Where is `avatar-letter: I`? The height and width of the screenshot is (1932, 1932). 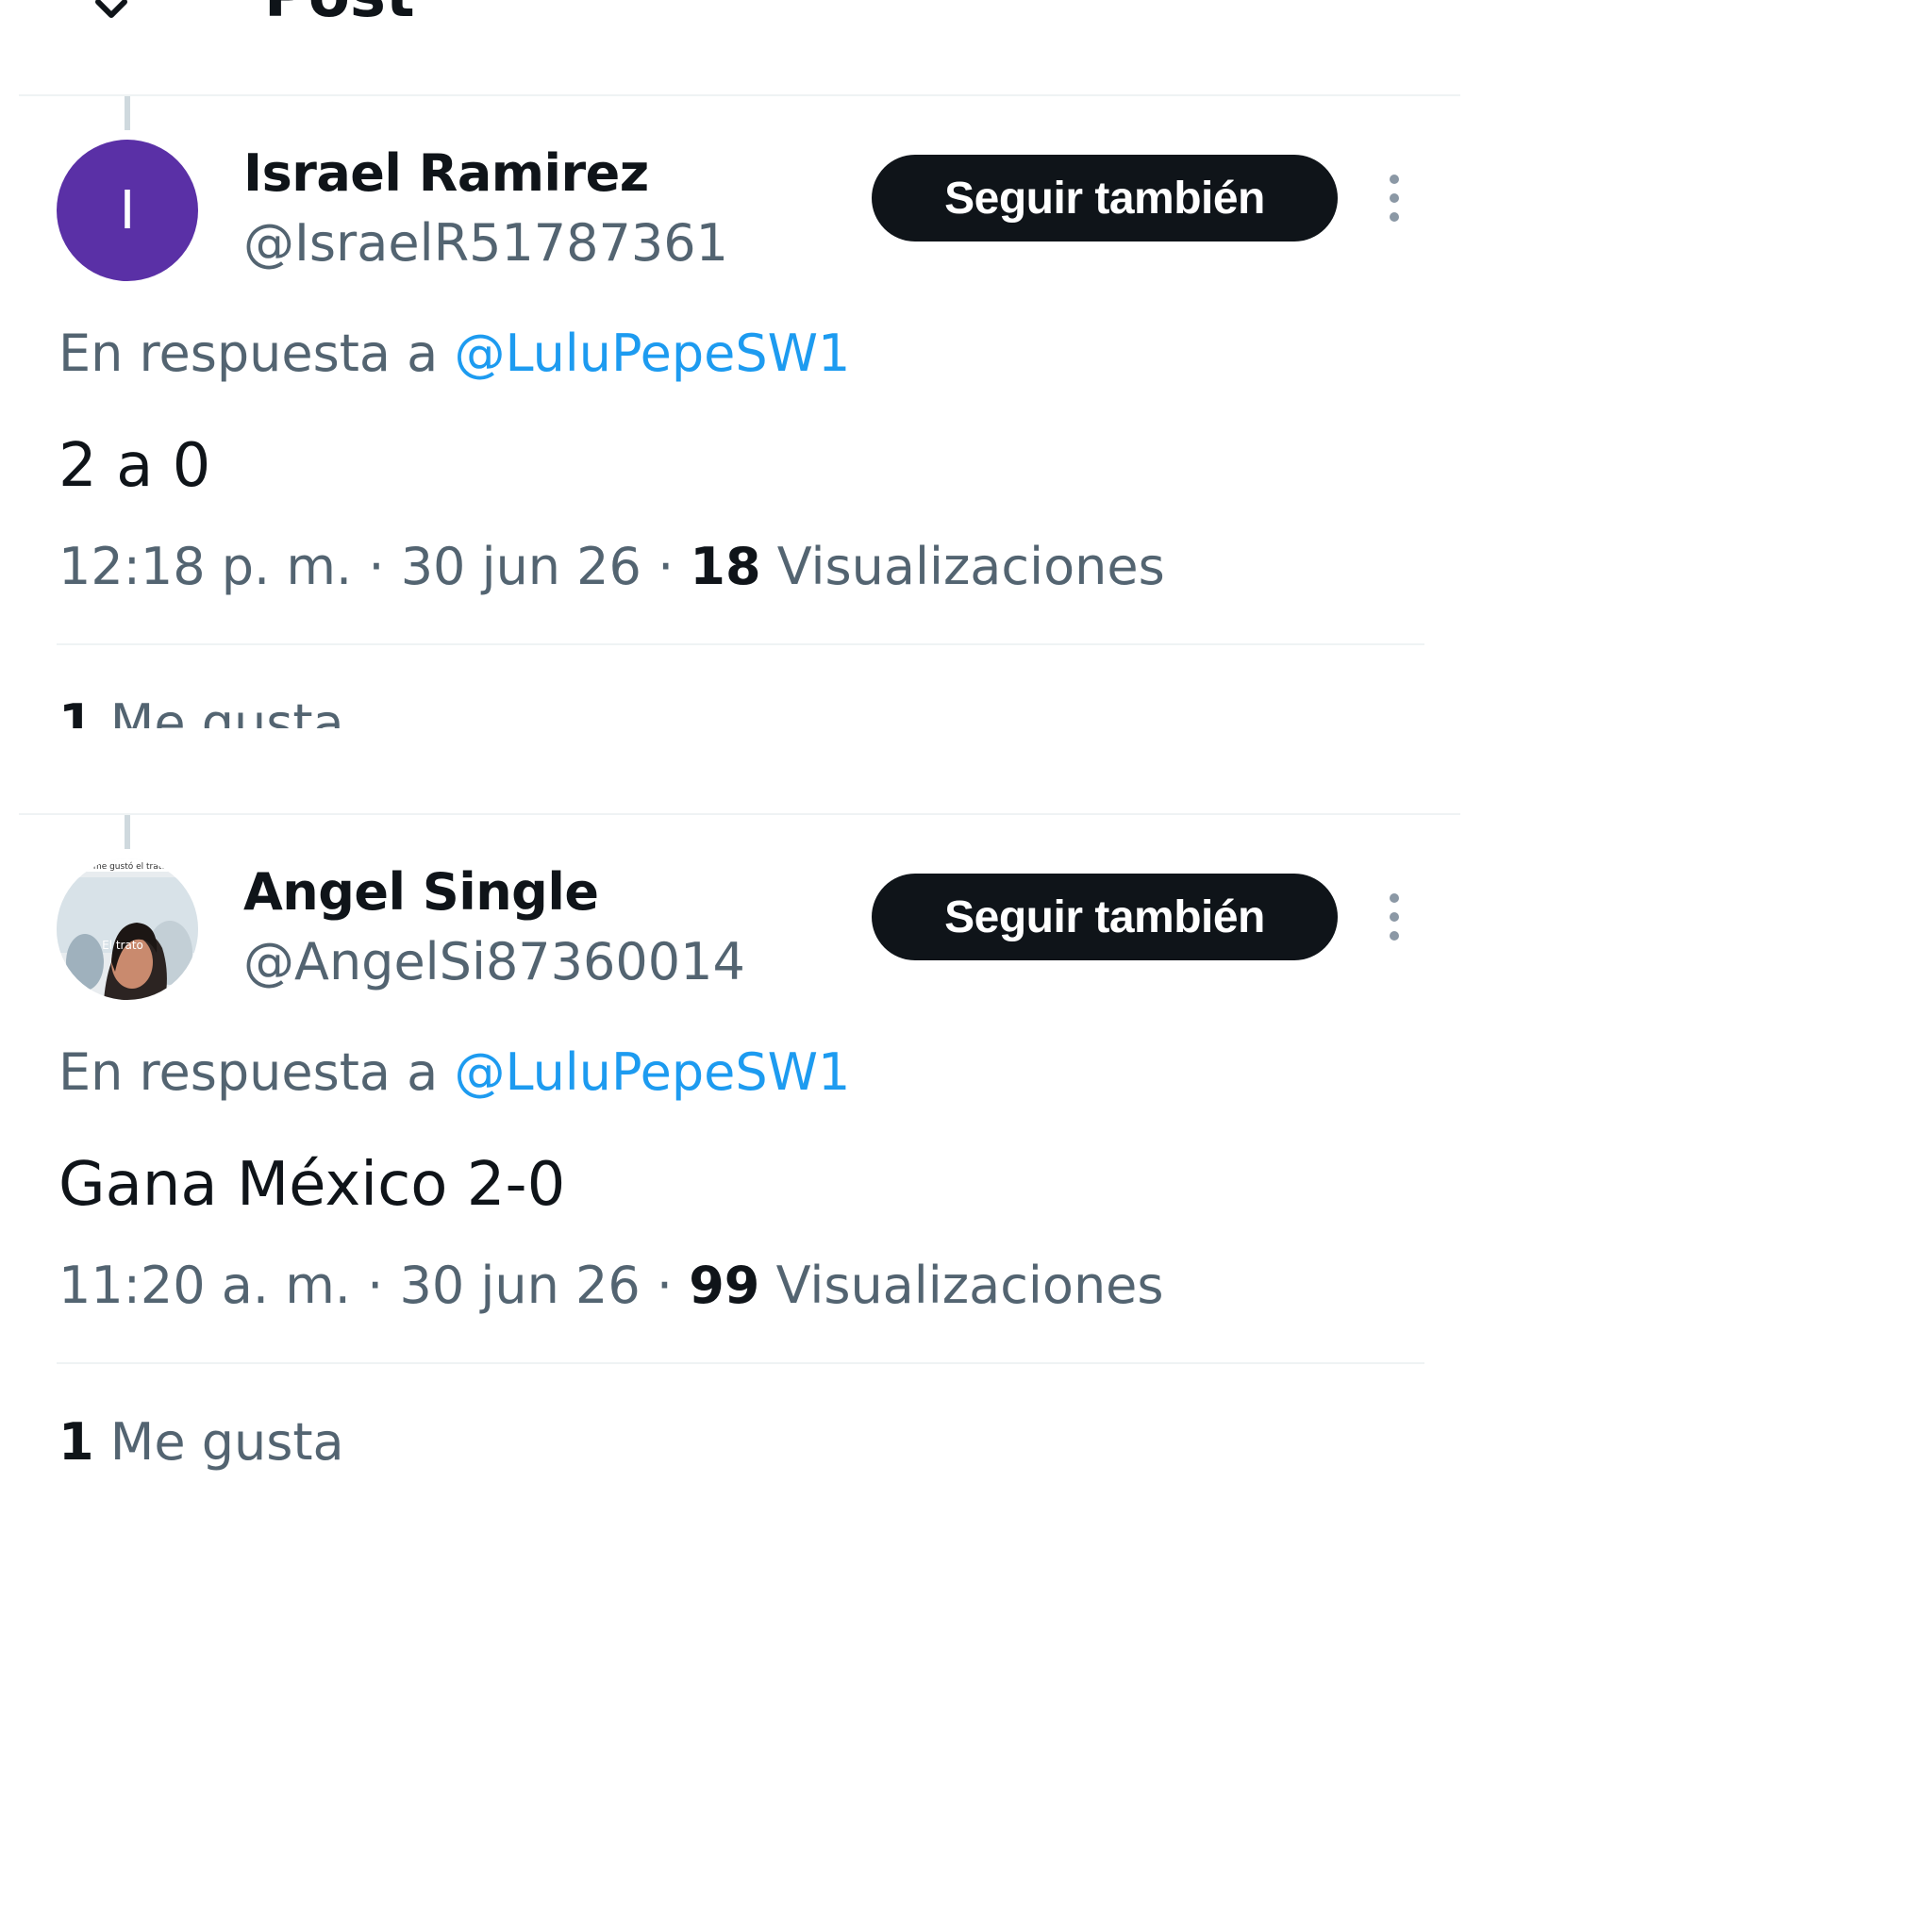
avatar-letter: I is located at coordinates (127, 210).